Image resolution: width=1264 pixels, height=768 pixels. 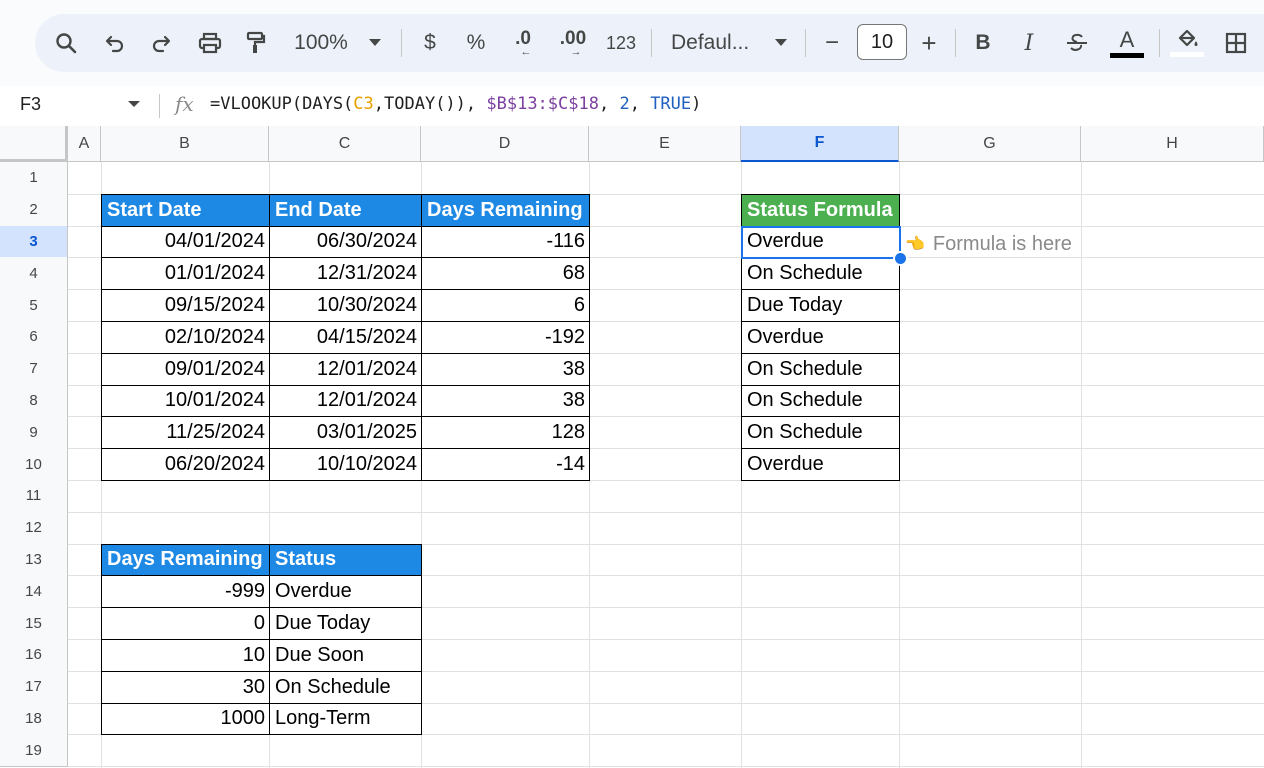 What do you see at coordinates (34, 144) in the screenshot?
I see `select-all-corner` at bounding box center [34, 144].